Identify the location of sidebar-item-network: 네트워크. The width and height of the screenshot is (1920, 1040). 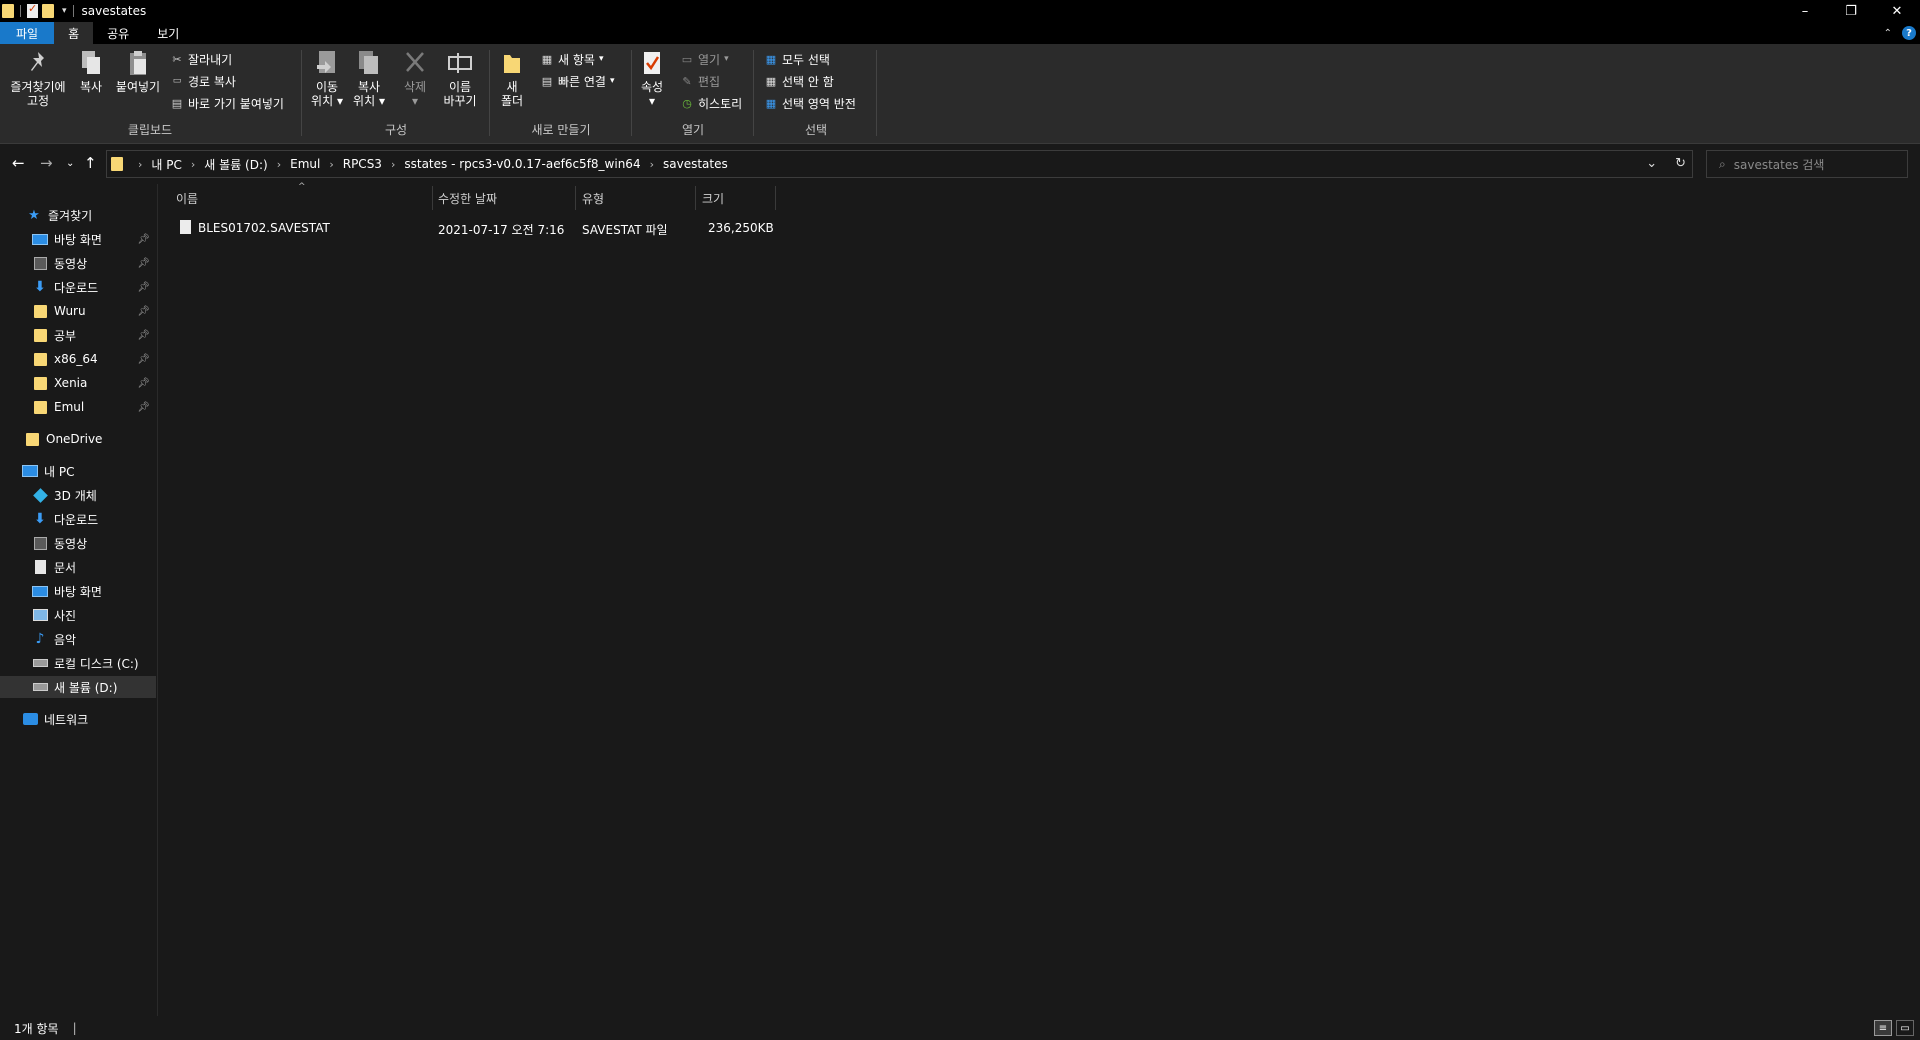
(78, 719).